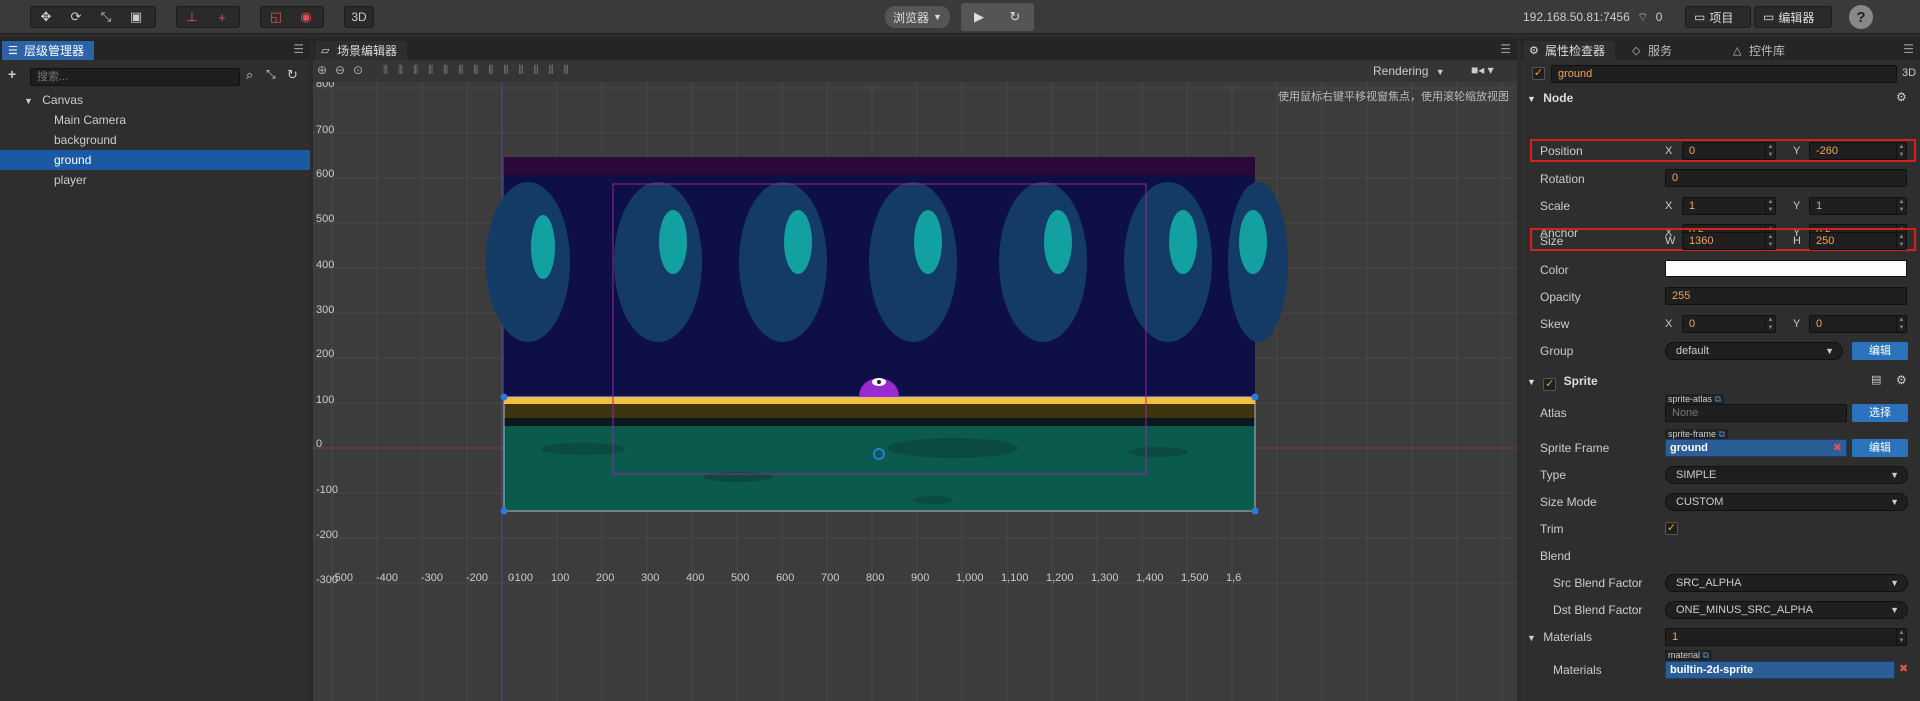 Image resolution: width=1920 pixels, height=701 pixels. Describe the element at coordinates (340, 70) in the screenshot. I see `zoom-out-icon: ⊖` at that location.